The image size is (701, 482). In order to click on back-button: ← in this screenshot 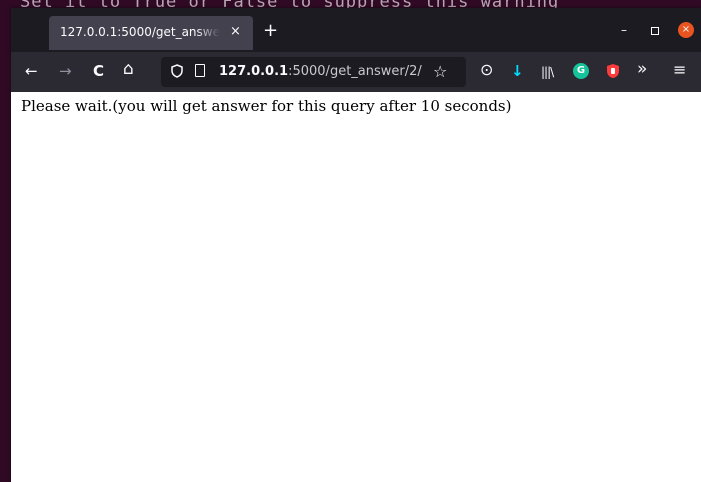, I will do `click(31, 71)`.